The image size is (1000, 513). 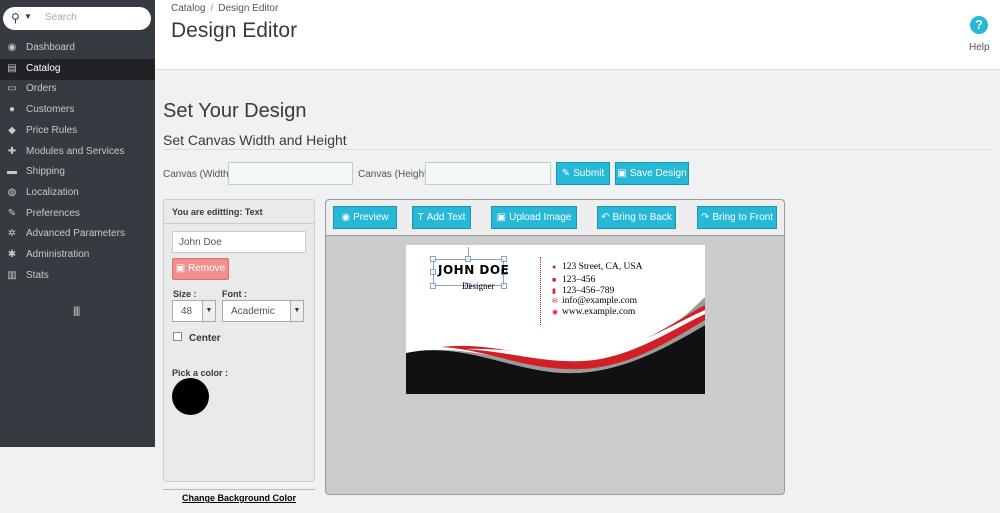 What do you see at coordinates (12, 151) in the screenshot?
I see `puzzle-icon: ✚` at bounding box center [12, 151].